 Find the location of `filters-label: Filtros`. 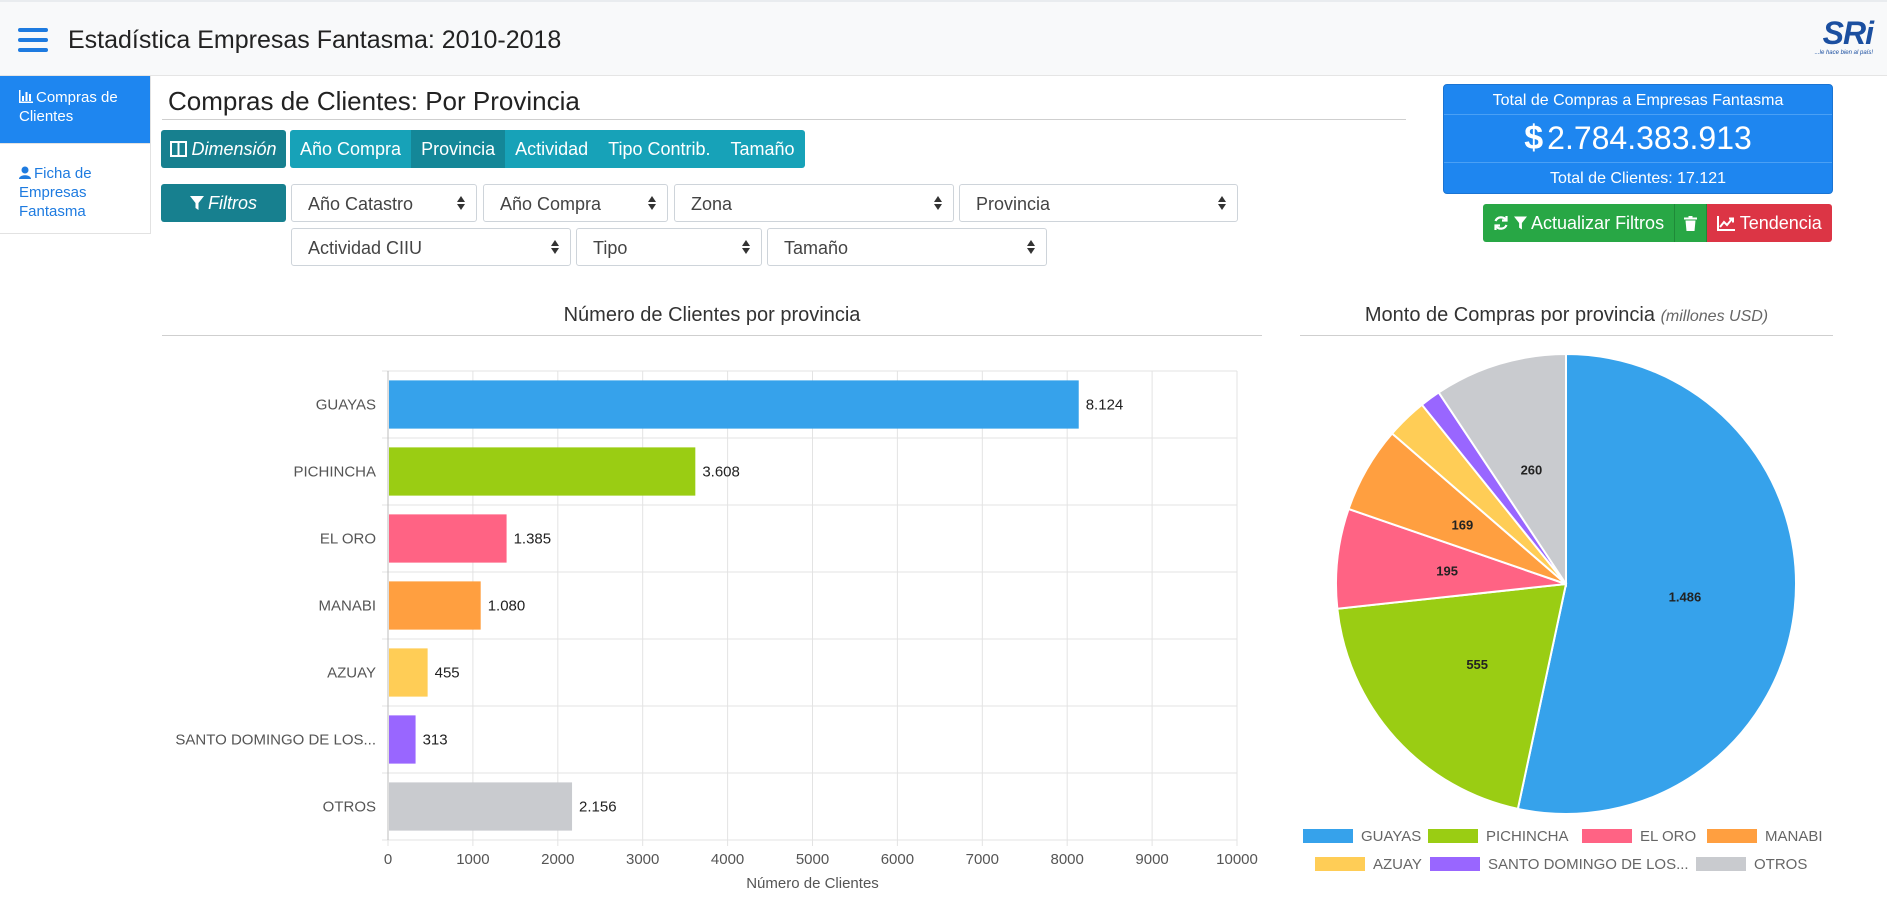

filters-label: Filtros is located at coordinates (232, 202).